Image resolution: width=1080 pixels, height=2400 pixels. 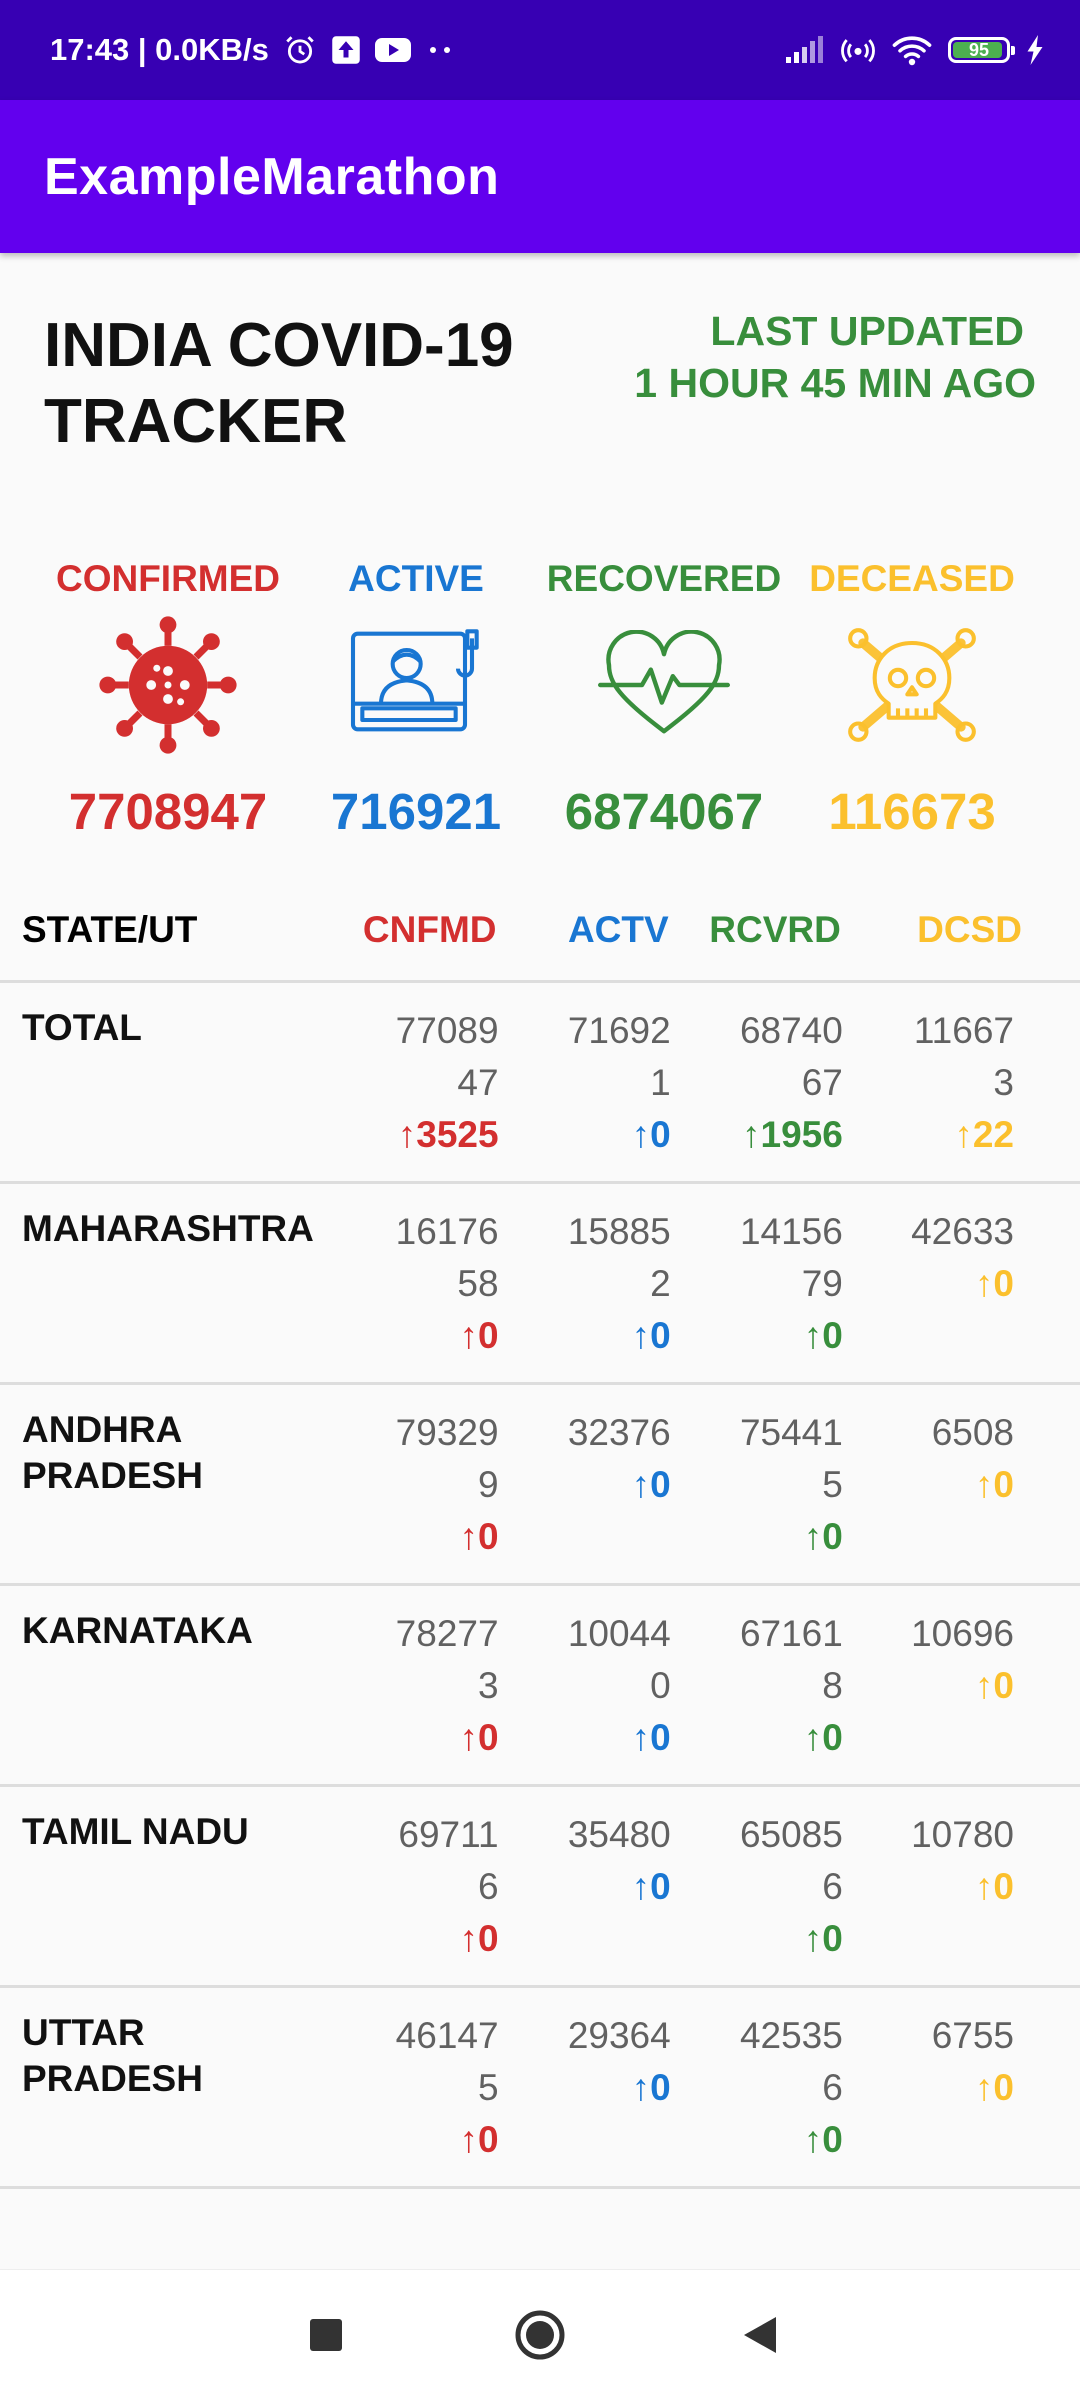 What do you see at coordinates (448, 1134) in the screenshot?
I see `confirmed-delta: ↑3525` at bounding box center [448, 1134].